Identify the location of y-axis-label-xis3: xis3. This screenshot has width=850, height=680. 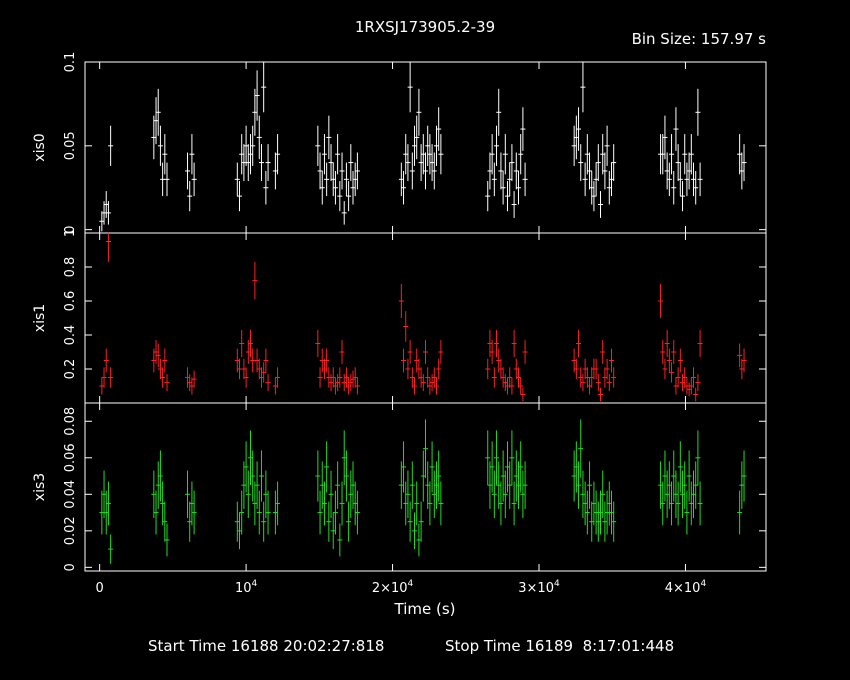
(40, 487).